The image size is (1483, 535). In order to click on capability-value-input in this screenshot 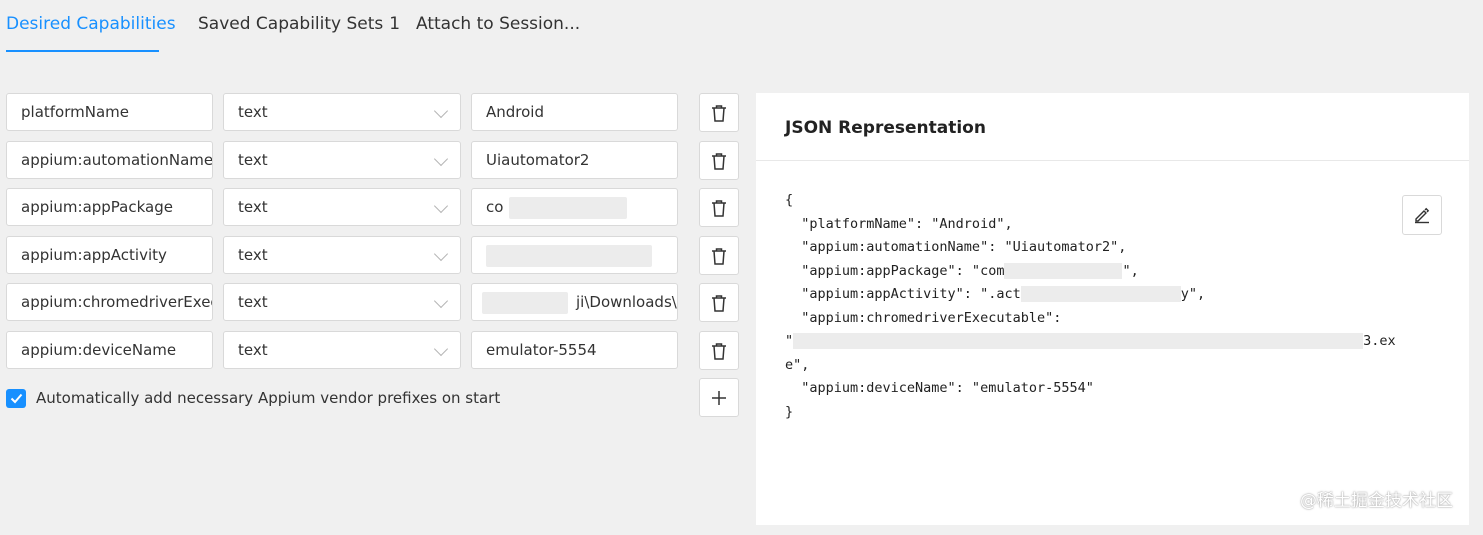, I will do `click(574, 255)`.